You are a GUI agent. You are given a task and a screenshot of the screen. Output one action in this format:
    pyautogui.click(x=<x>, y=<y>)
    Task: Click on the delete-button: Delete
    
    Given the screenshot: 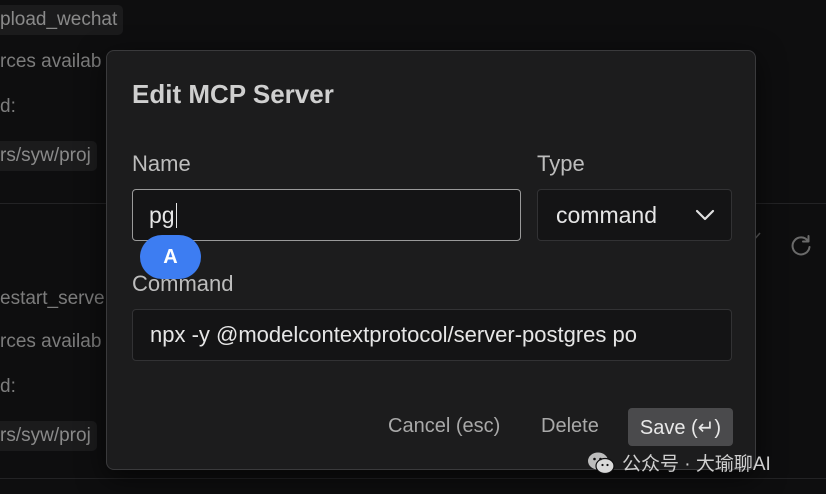 What is the action you would take?
    pyautogui.click(x=570, y=426)
    